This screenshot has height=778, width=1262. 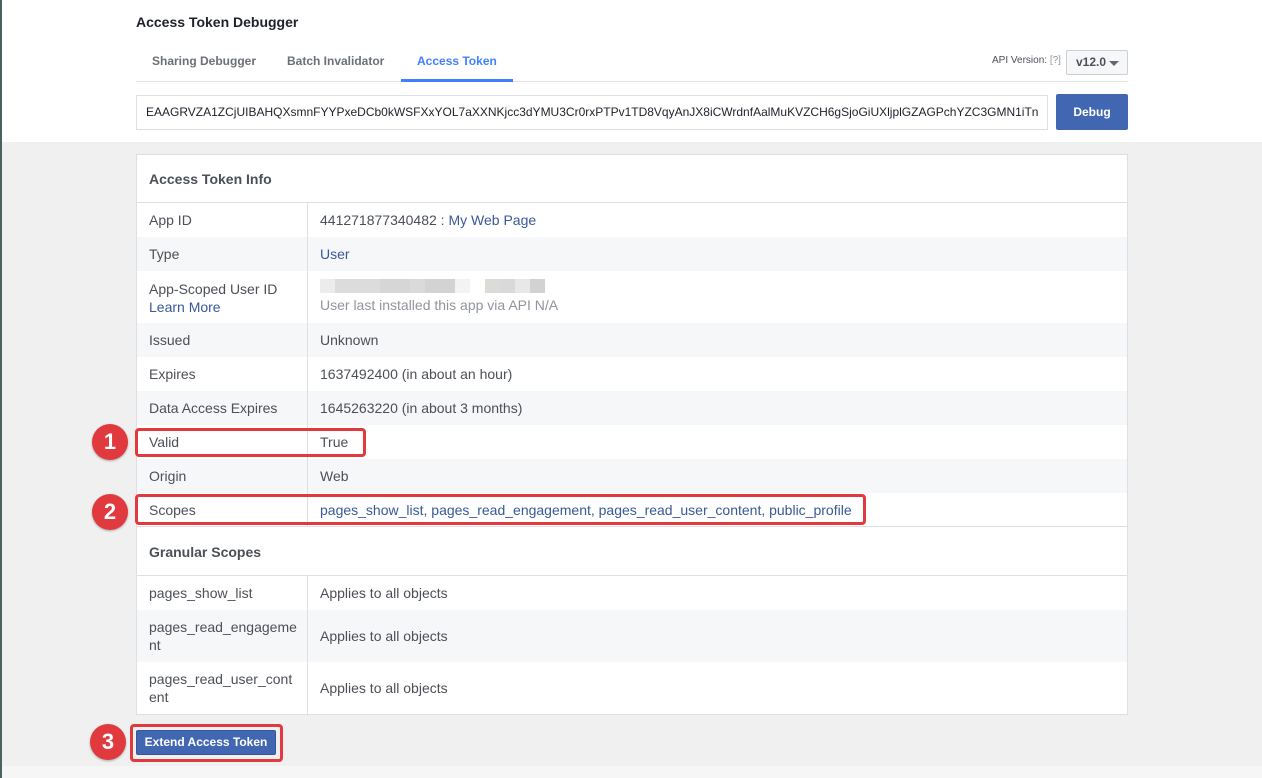 What do you see at coordinates (170, 340) in the screenshot?
I see `row-label: Issued` at bounding box center [170, 340].